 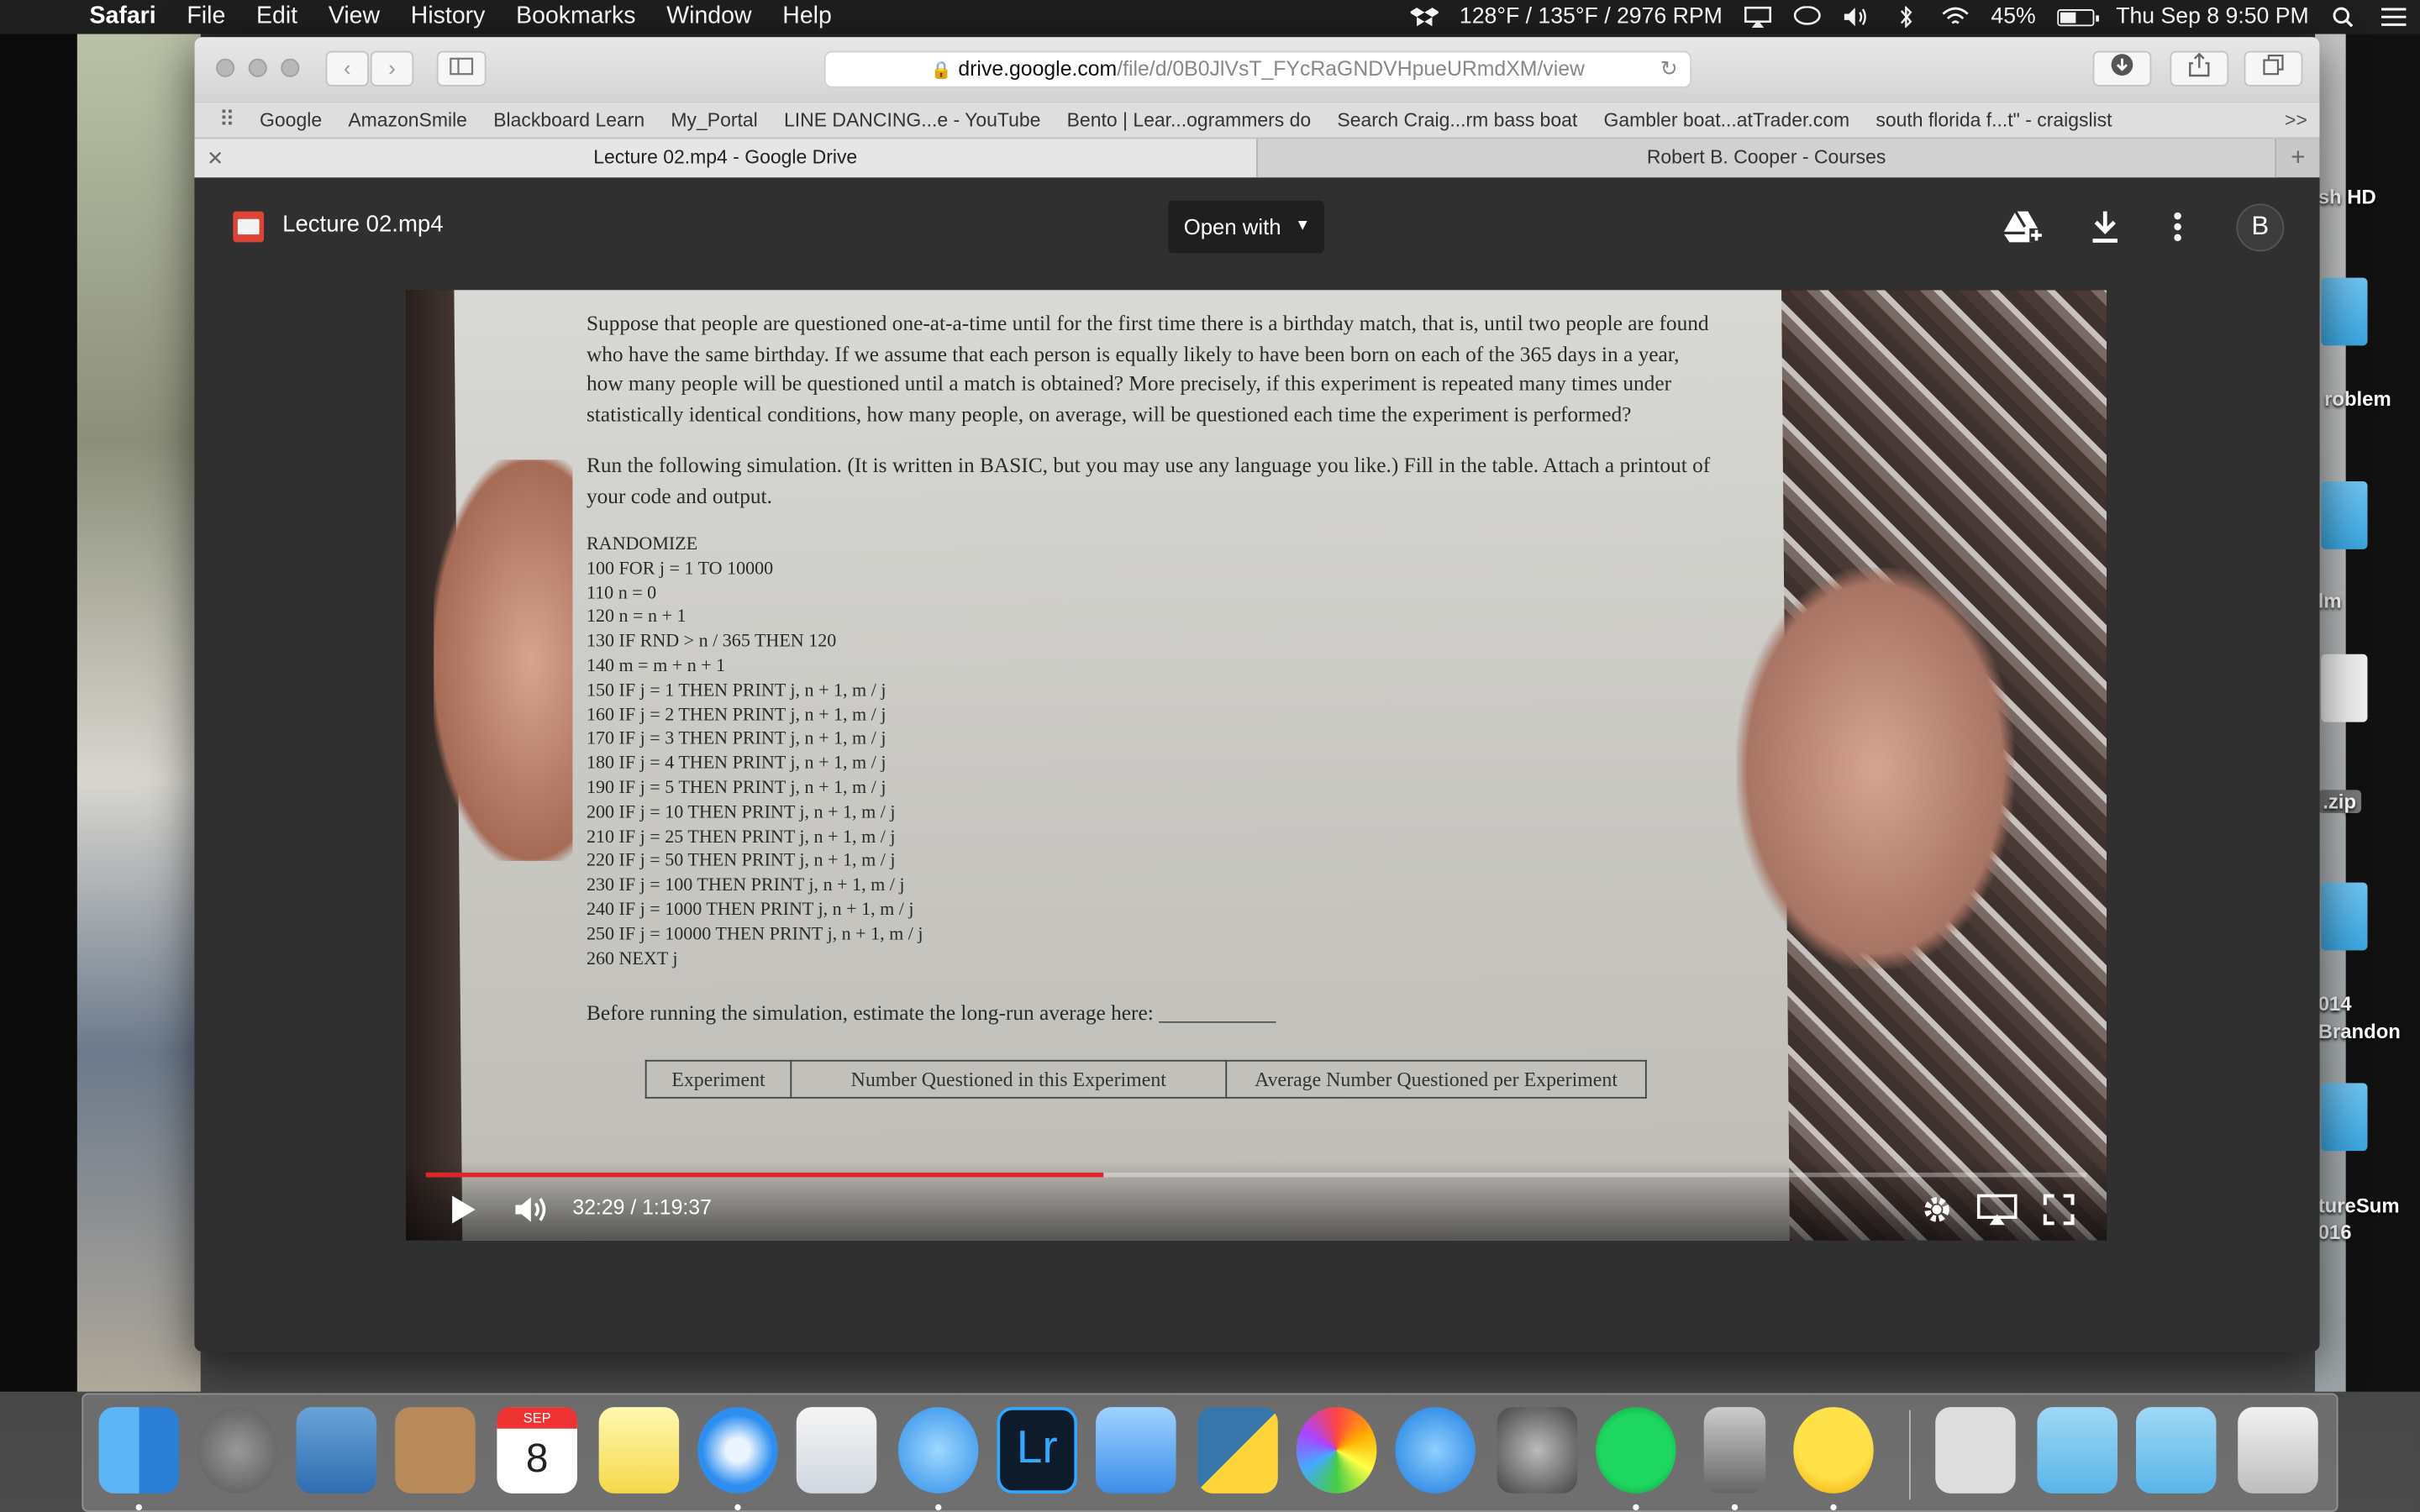 I want to click on calendar-day: 8, so click(x=537, y=1458).